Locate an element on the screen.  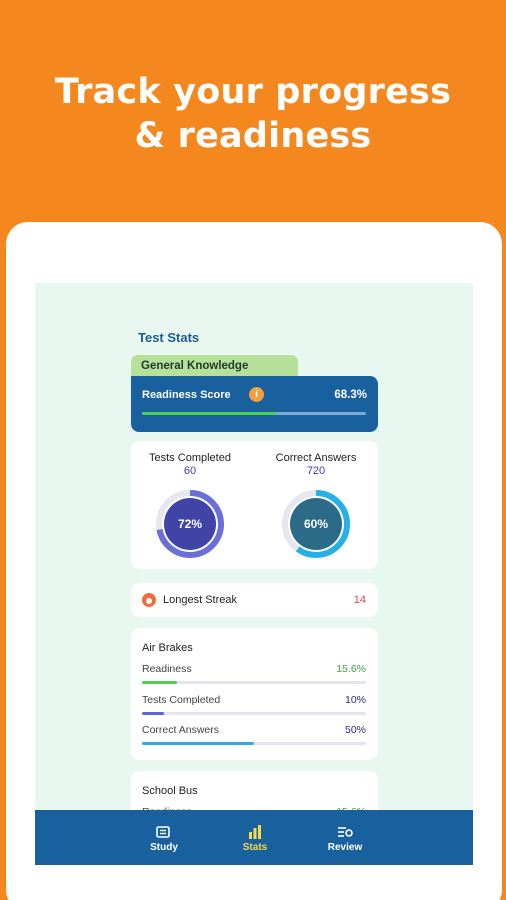
info-icon: i is located at coordinates (256, 394).